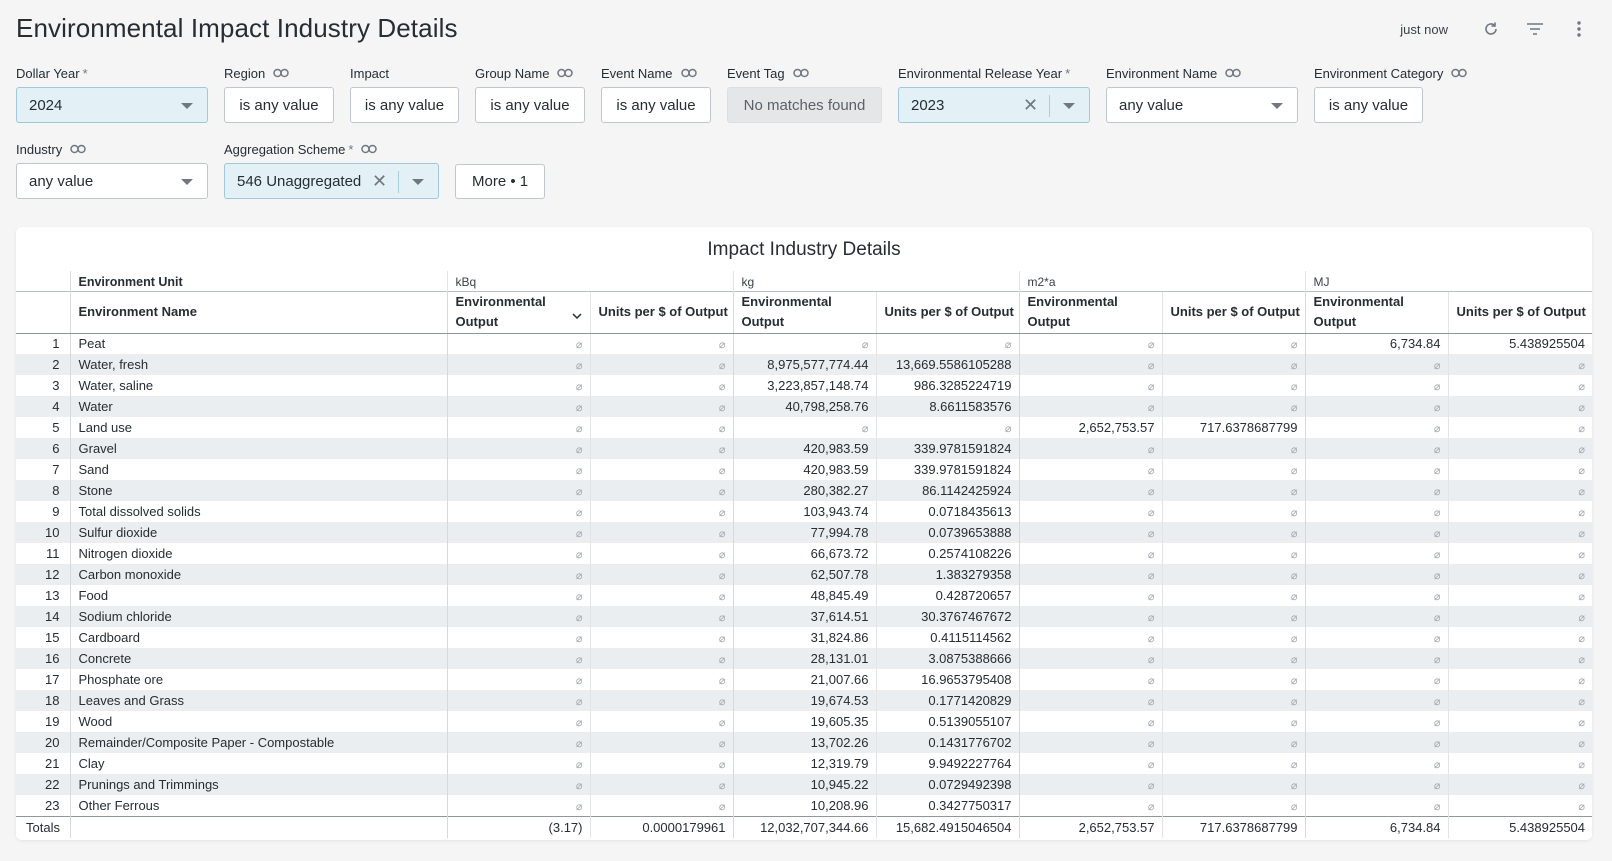 The image size is (1612, 861). I want to click on environment-name-select: any value, so click(1202, 105).